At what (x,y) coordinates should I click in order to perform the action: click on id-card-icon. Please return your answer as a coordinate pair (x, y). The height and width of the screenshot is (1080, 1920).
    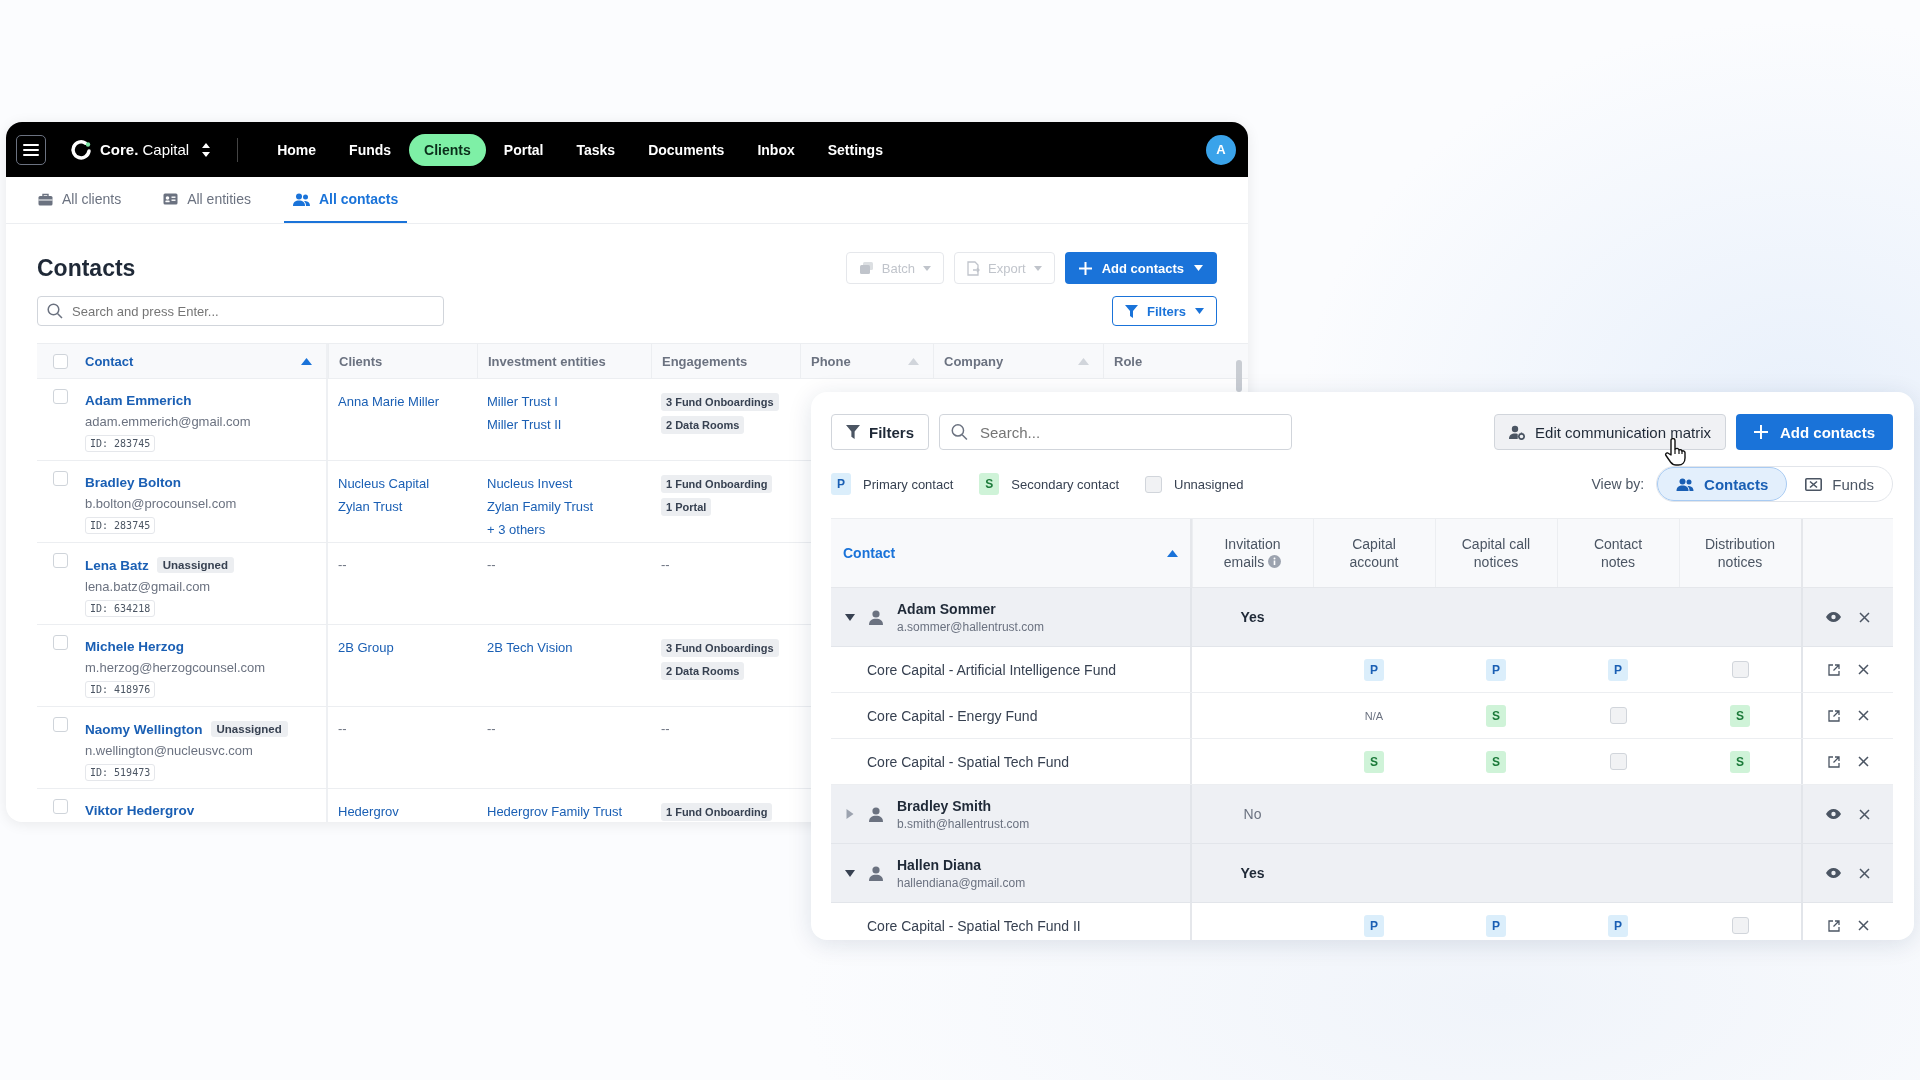
    Looking at the image, I should click on (171, 199).